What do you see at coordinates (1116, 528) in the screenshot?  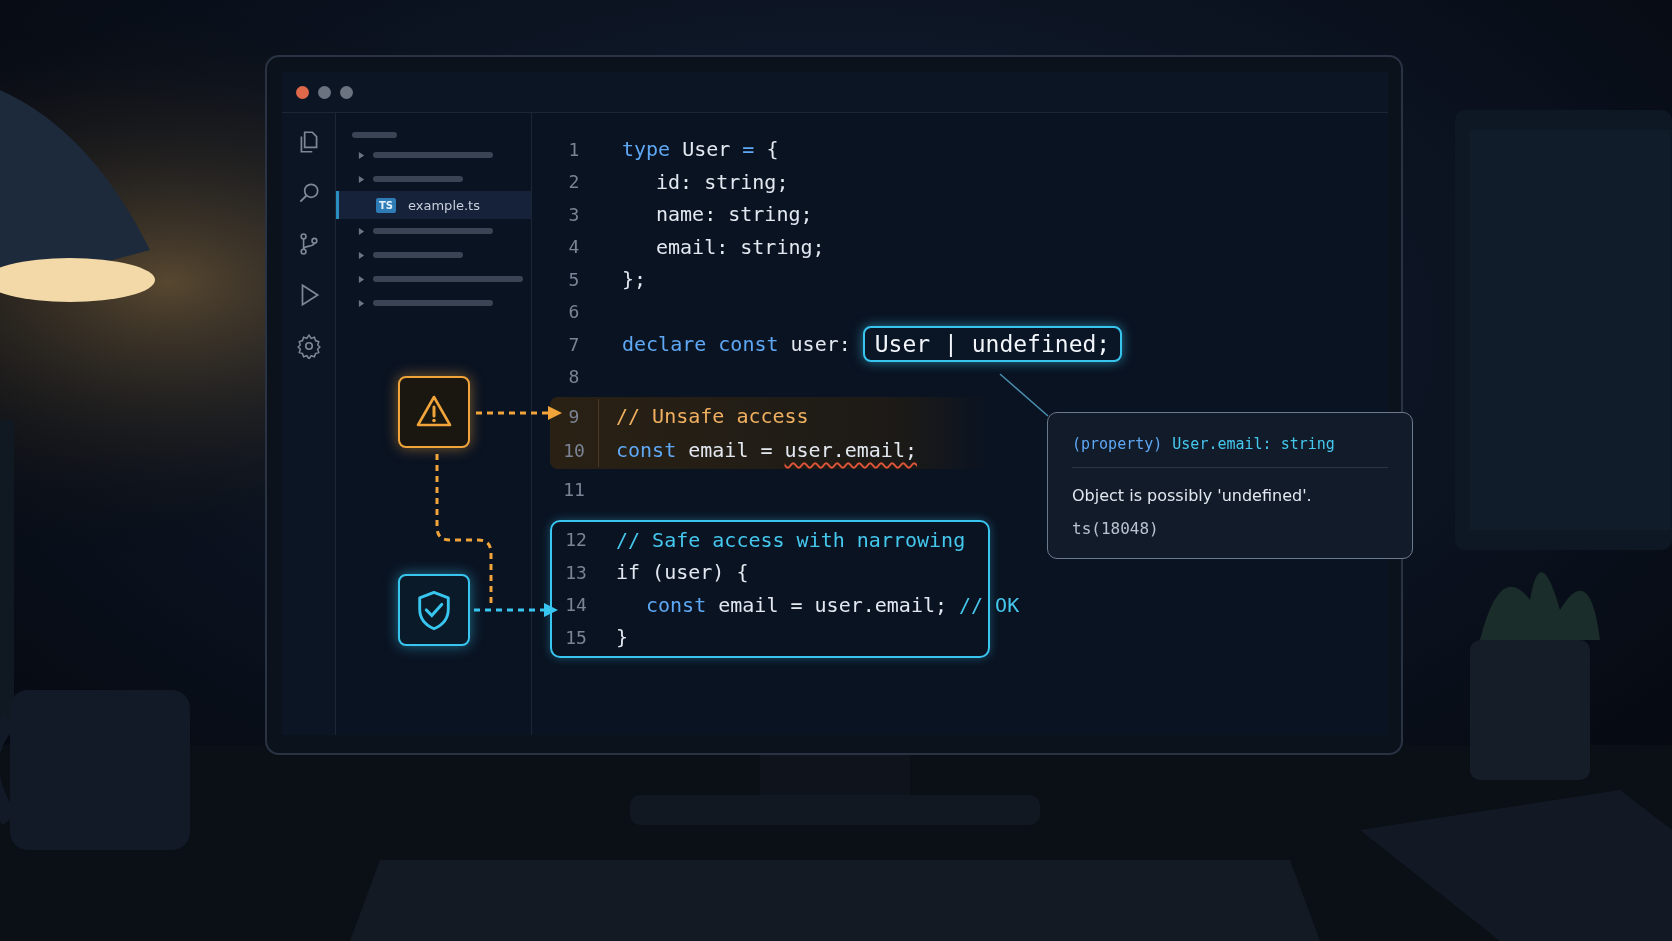 I see `error-code-label: ts(18048)` at bounding box center [1116, 528].